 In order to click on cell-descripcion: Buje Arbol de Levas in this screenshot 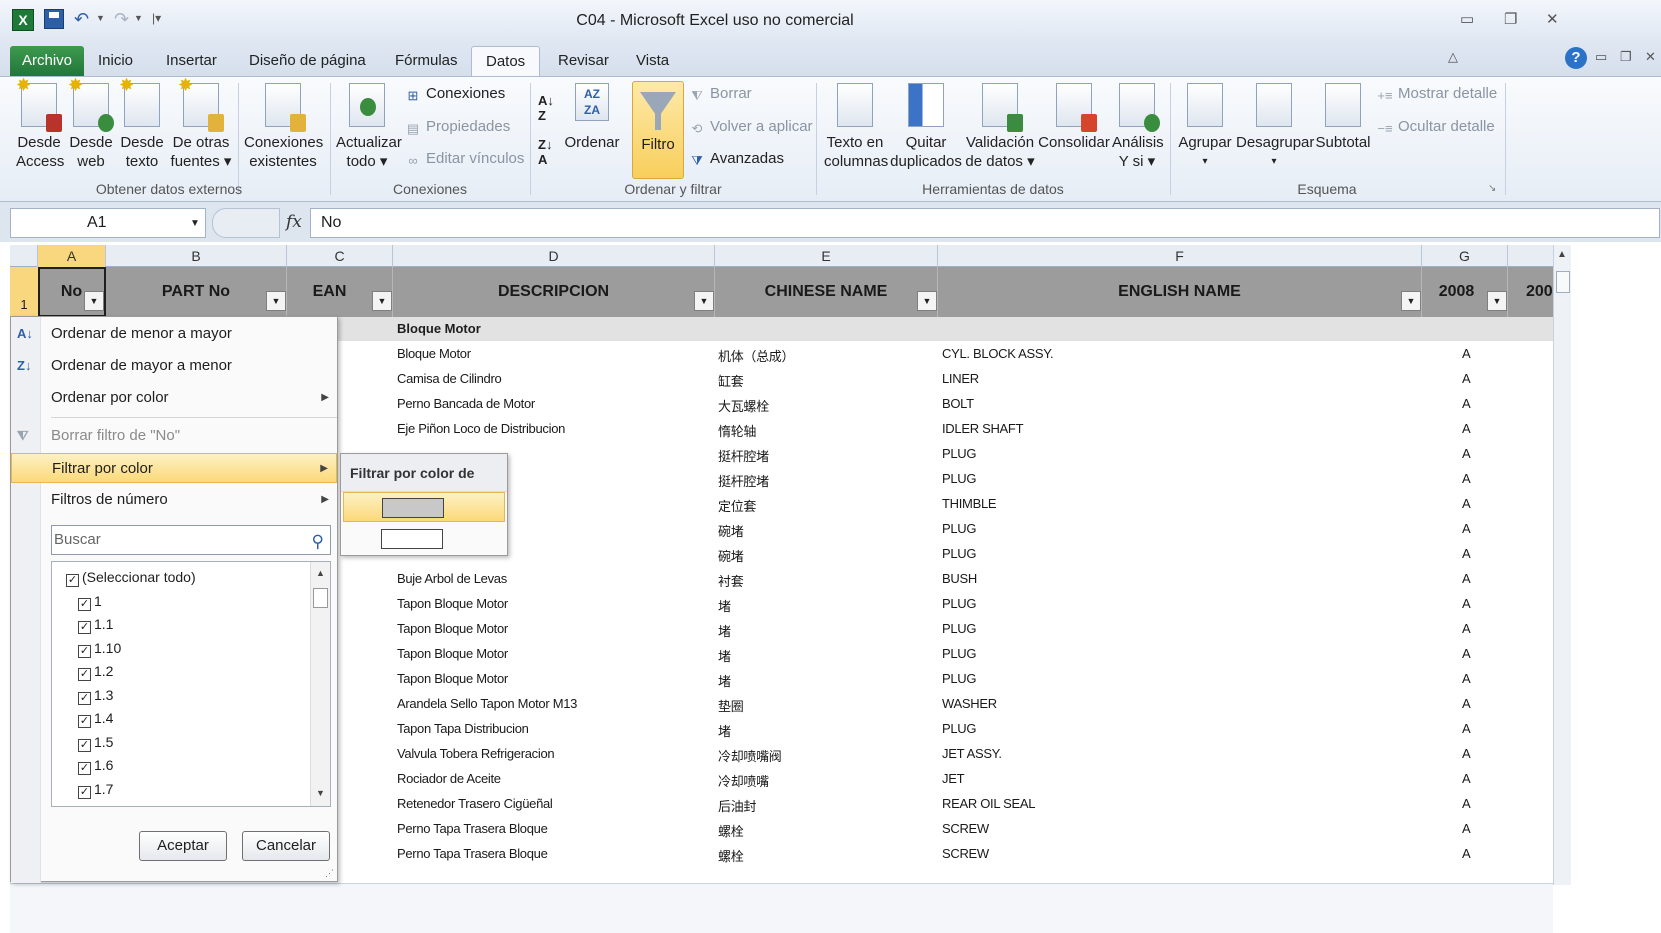, I will do `click(452, 578)`.